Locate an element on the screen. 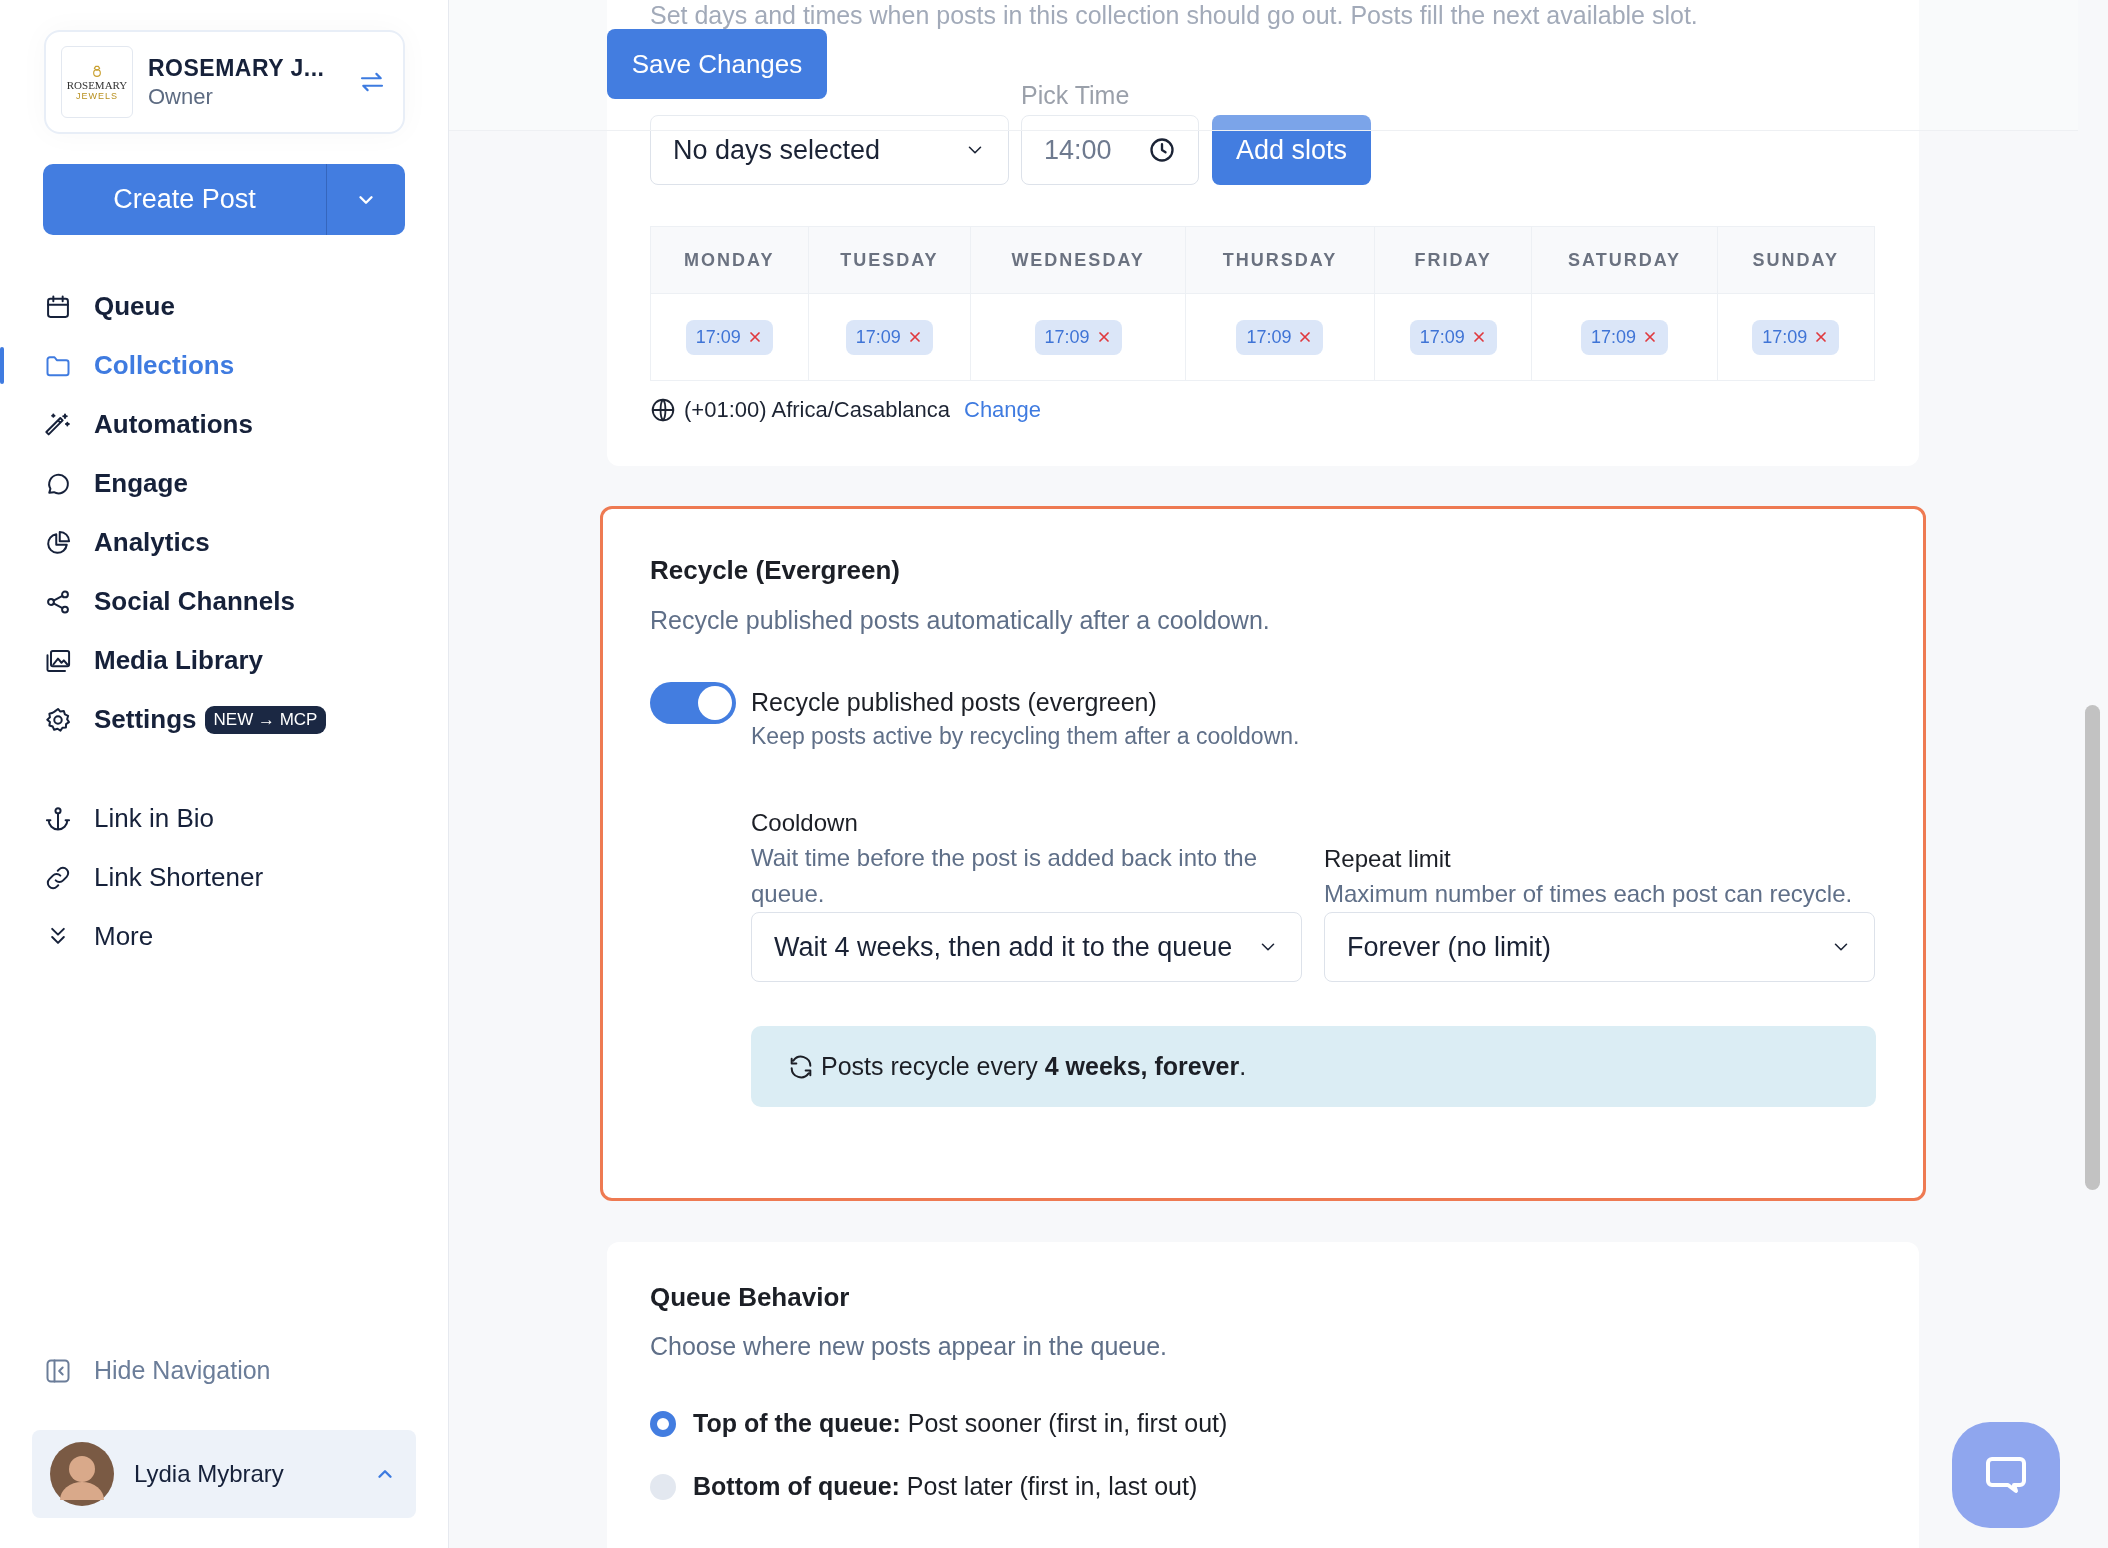 Image resolution: width=2108 pixels, height=1548 pixels. add-slots-button: Add slots is located at coordinates (1291, 150).